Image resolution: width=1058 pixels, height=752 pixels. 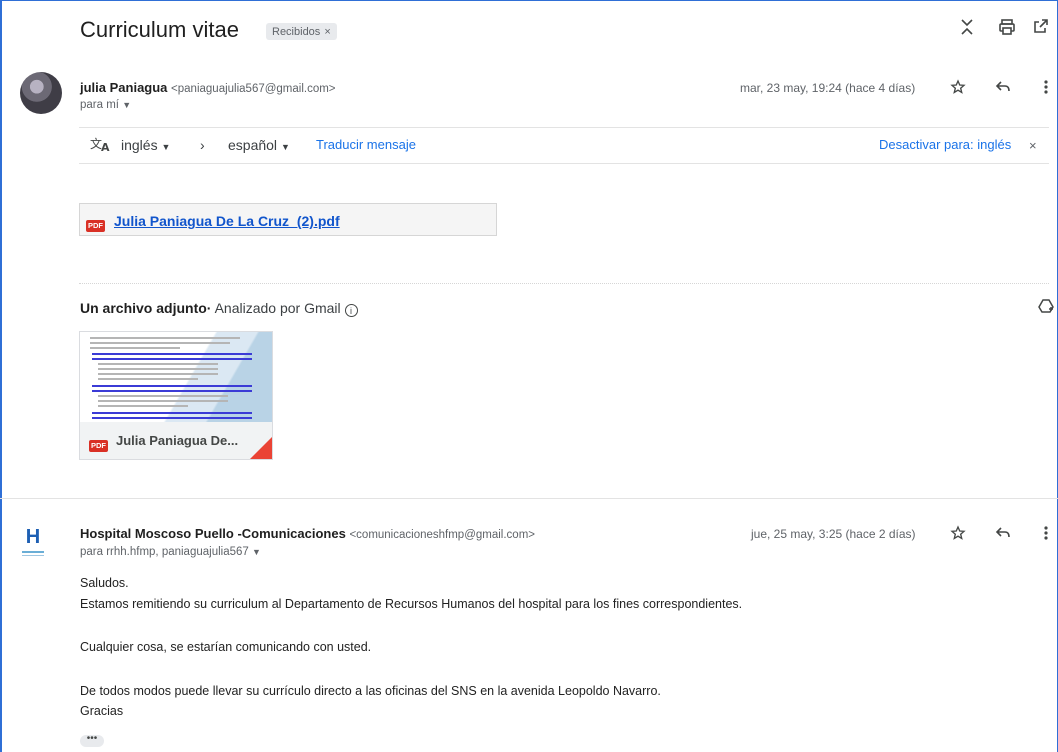 I want to click on attachment-preview-image, so click(x=176, y=377).